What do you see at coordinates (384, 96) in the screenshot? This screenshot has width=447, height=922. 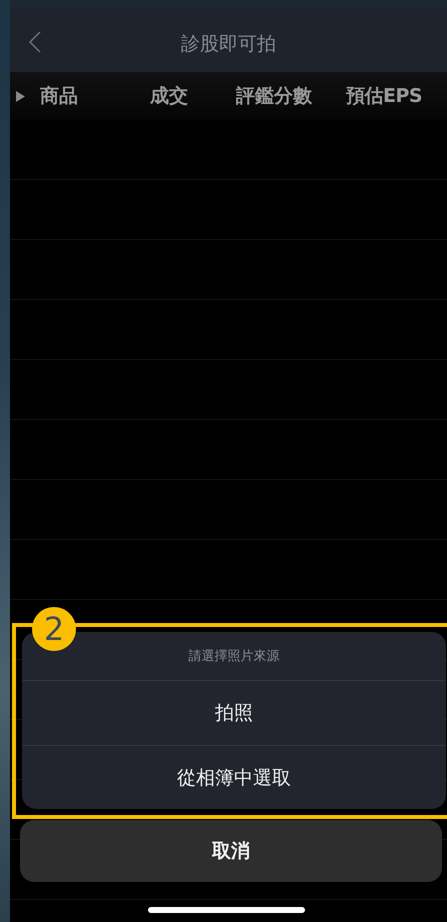 I see `column-header: 預估EPS` at bounding box center [384, 96].